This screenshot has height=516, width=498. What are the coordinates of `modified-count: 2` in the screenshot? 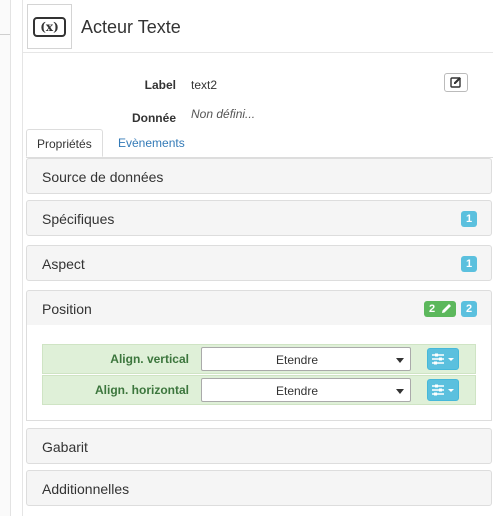 It's located at (432, 309).